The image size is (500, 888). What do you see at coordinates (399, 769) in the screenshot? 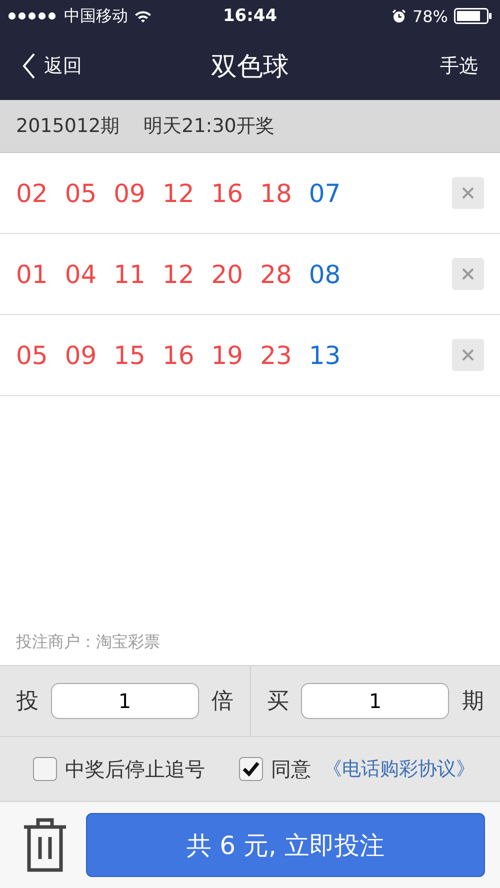
I see `agreement-link: 《电话购彩协议》` at bounding box center [399, 769].